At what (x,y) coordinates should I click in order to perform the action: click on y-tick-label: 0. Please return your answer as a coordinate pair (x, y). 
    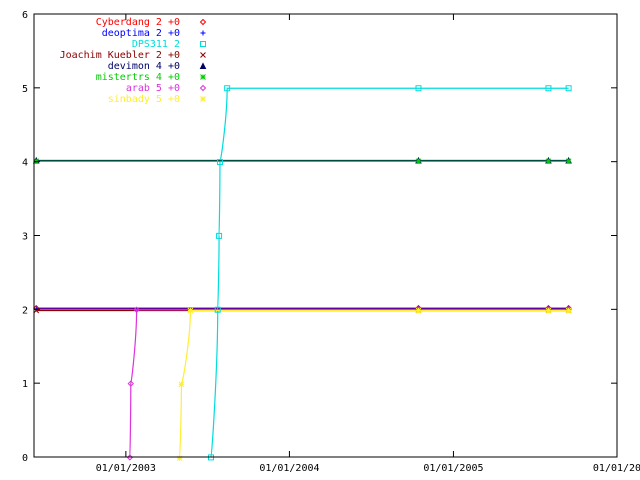
    Looking at the image, I should click on (25, 458).